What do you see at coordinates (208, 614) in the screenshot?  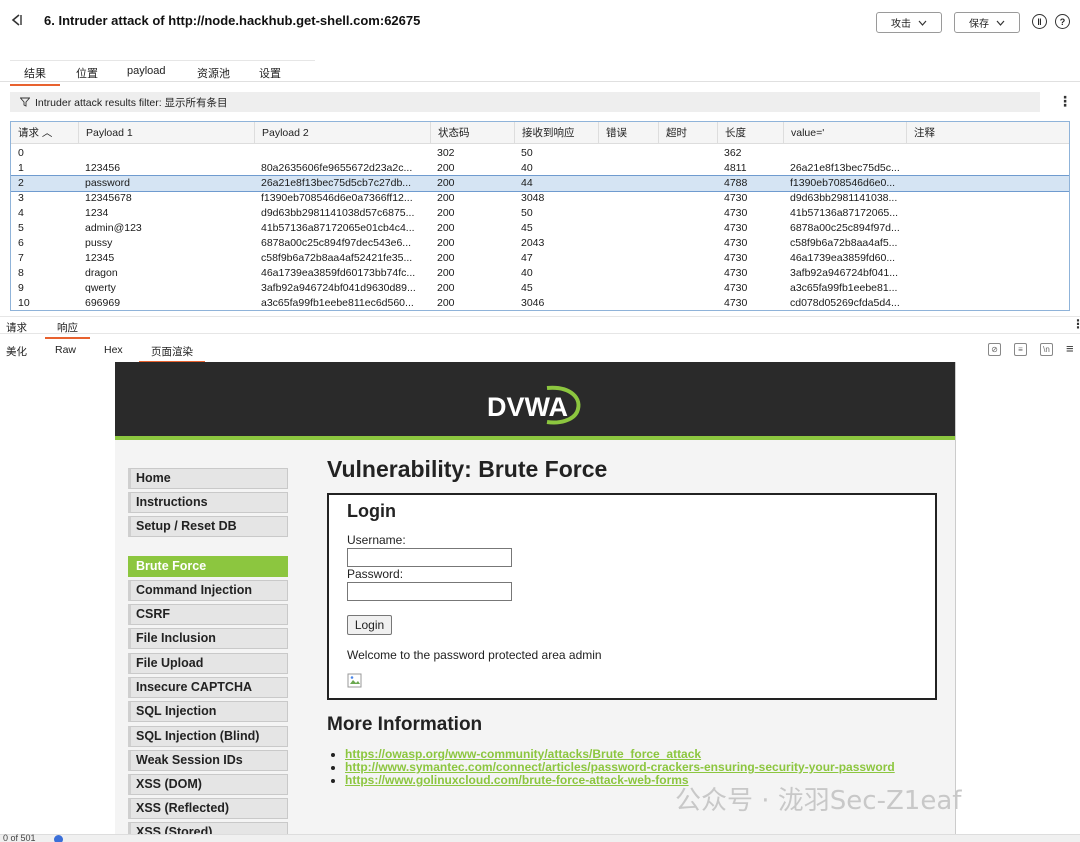 I see `menu-item-csrf: CSRF` at bounding box center [208, 614].